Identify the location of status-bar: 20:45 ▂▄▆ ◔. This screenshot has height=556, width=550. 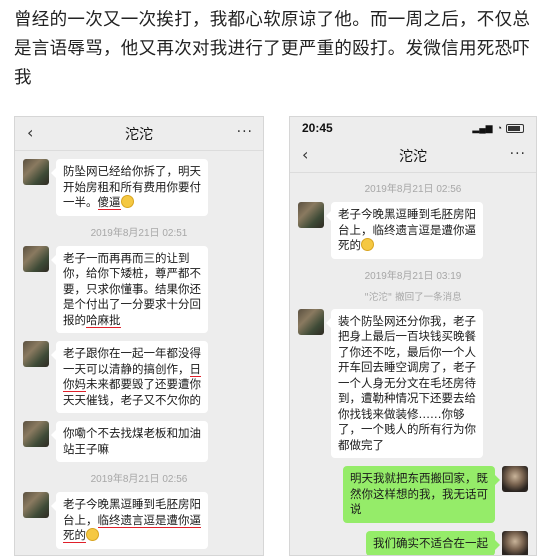
(413, 128).